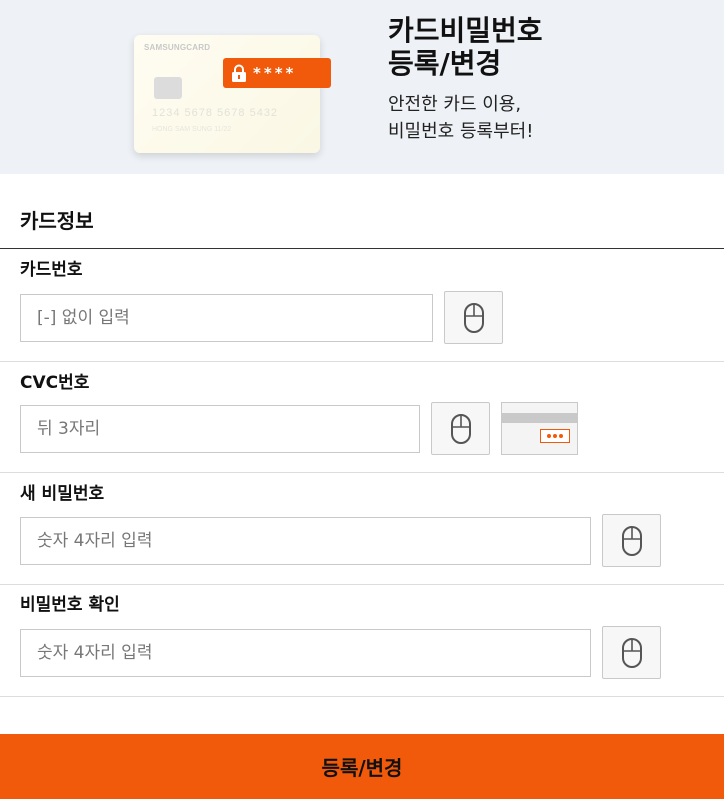  What do you see at coordinates (305, 653) in the screenshot?
I see `confirm-password-input` at bounding box center [305, 653].